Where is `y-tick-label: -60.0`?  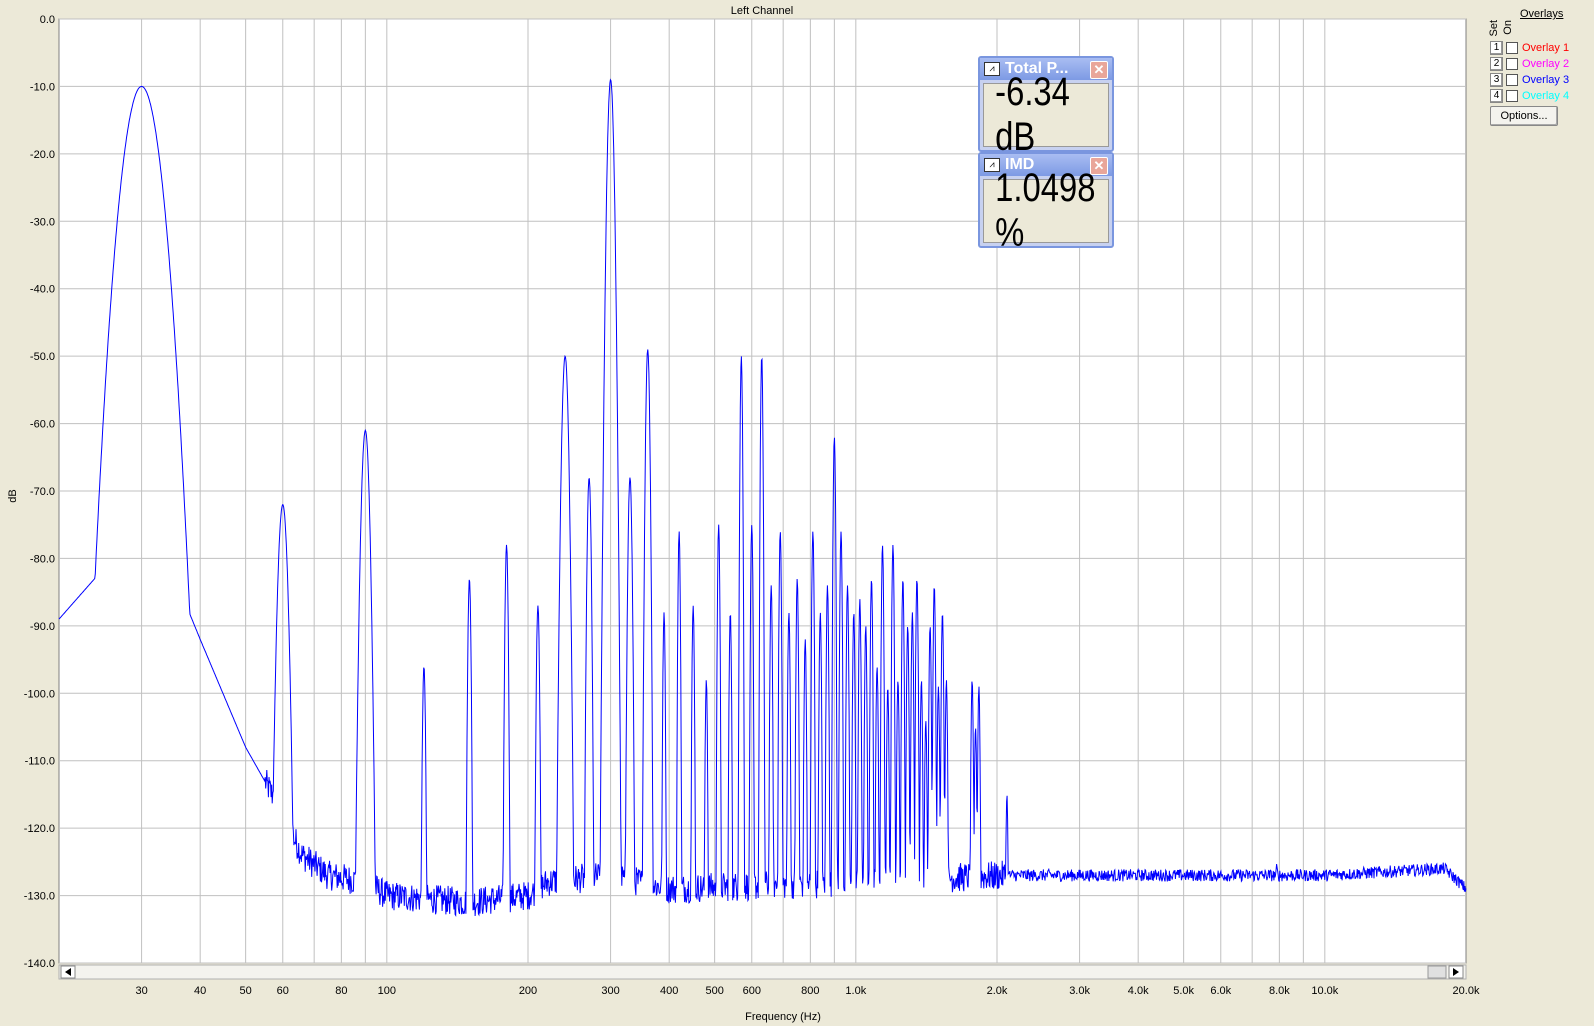 y-tick-label: -60.0 is located at coordinates (42, 425).